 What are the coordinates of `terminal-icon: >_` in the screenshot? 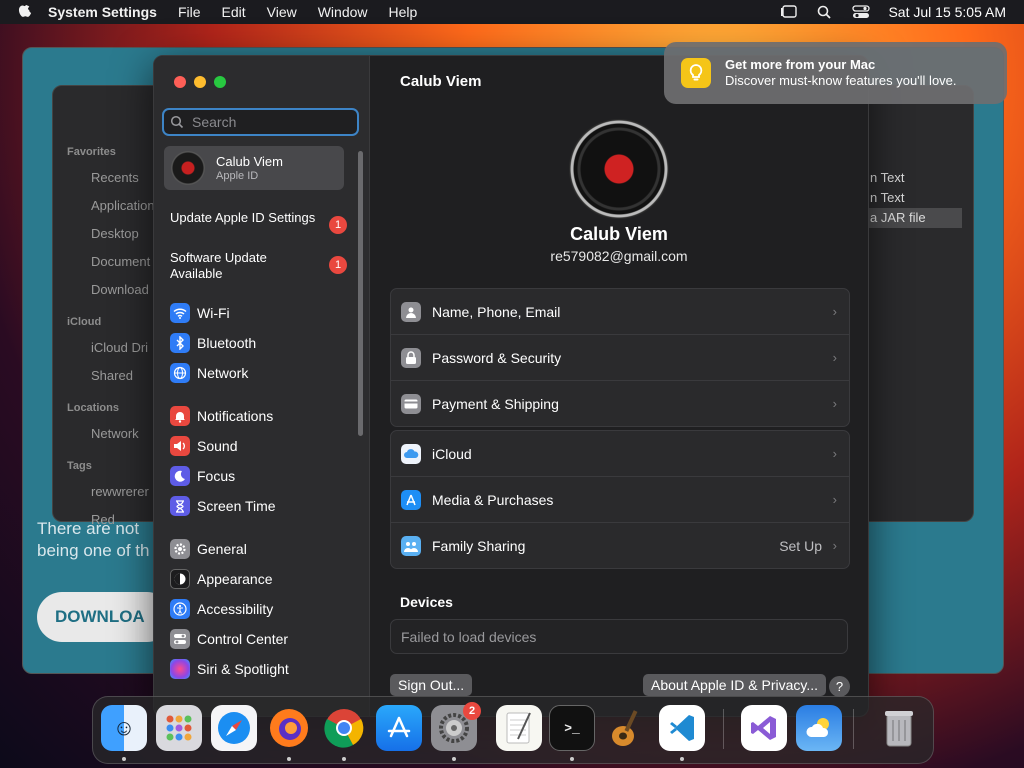 It's located at (572, 728).